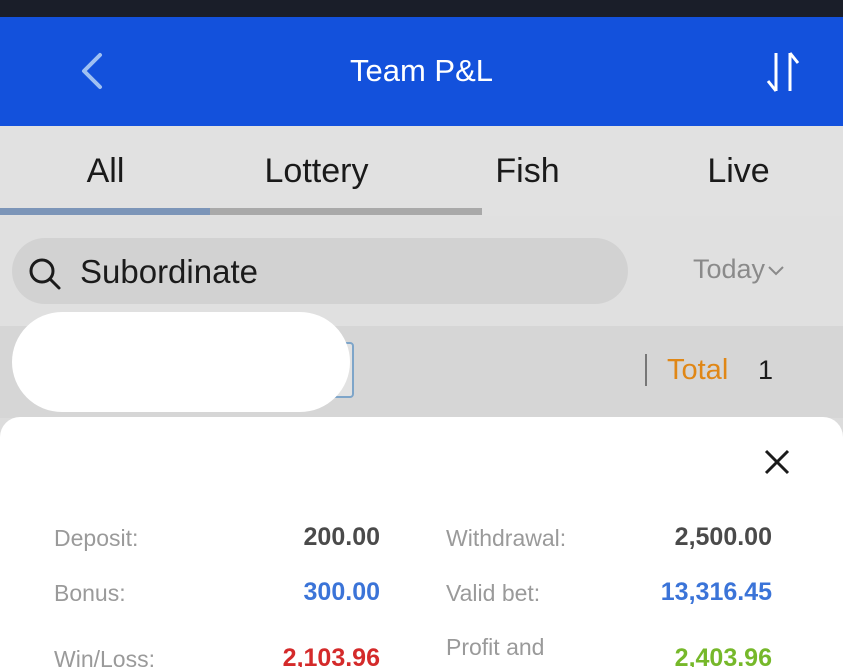 This screenshot has height=667, width=843. Describe the element at coordinates (729, 269) in the screenshot. I see `date-filter-label: Today` at that location.